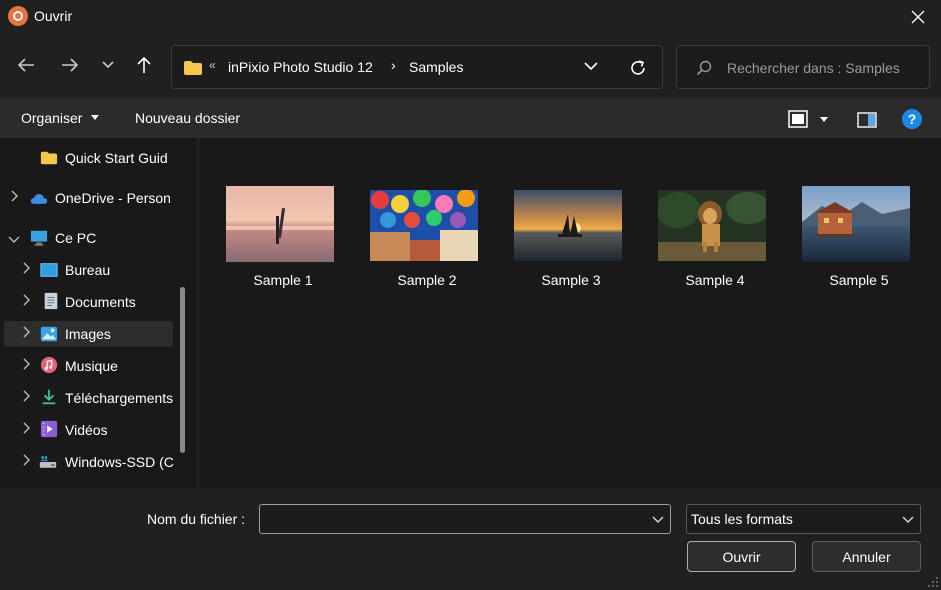  I want to click on filename-input, so click(465, 519).